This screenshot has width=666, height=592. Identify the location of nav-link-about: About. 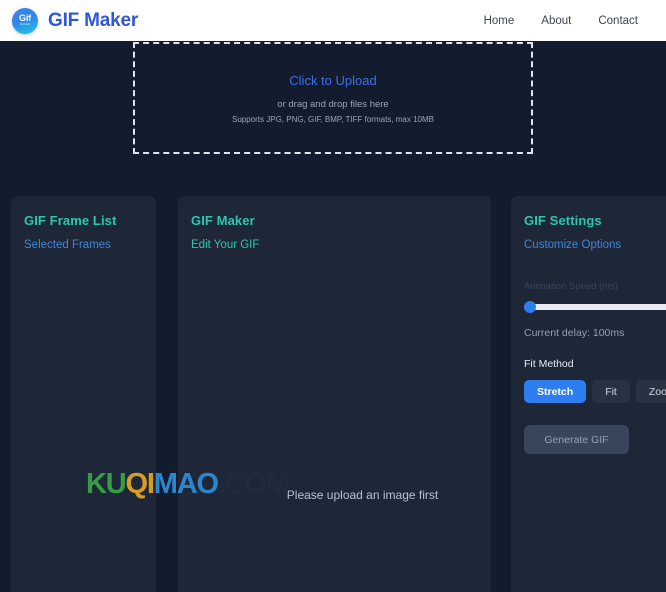
(556, 21).